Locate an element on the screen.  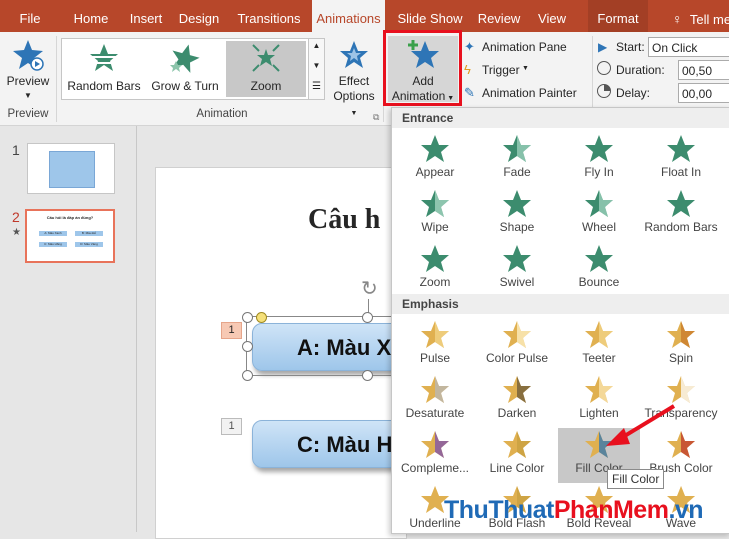
thumbnail-shape-grid is located at coordinates (72, 169).